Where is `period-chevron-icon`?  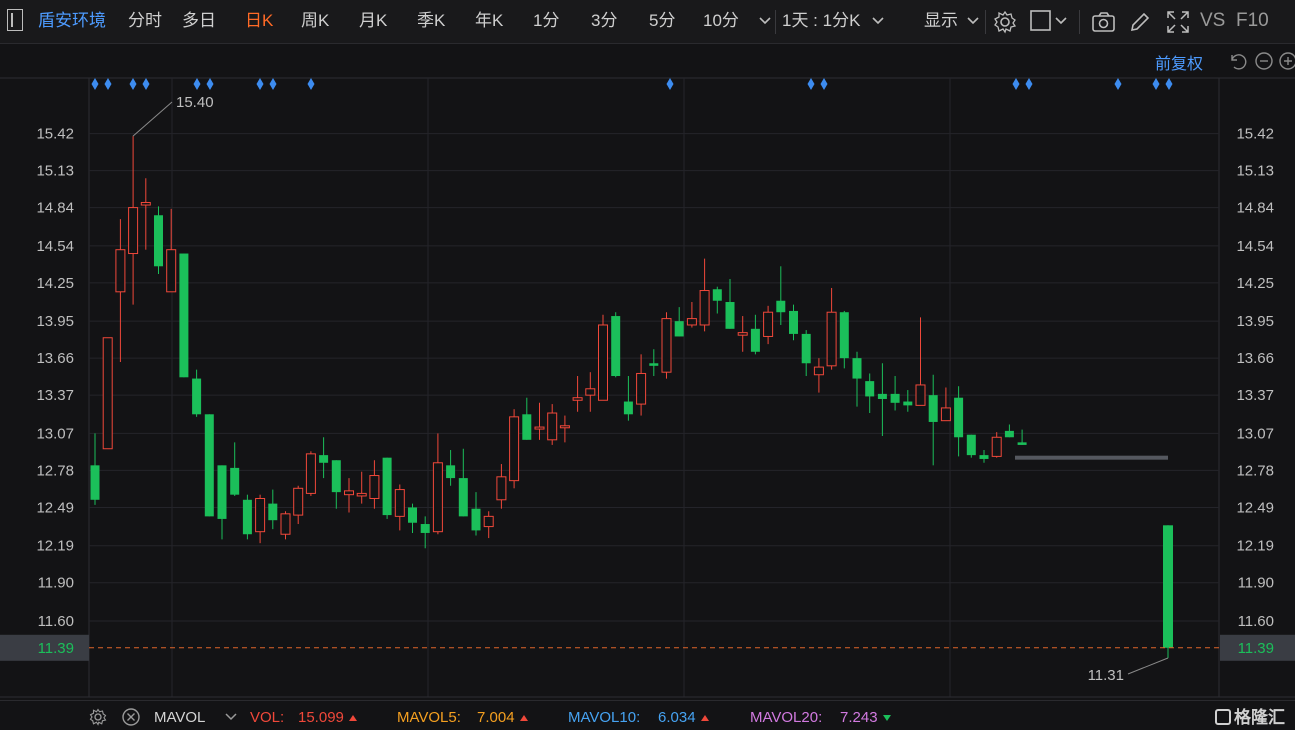
period-chevron-icon is located at coordinates (878, 21).